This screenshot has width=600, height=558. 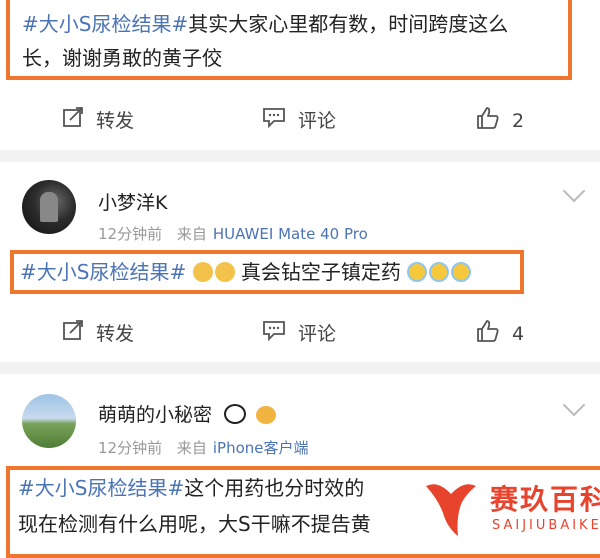 What do you see at coordinates (265, 24) in the screenshot?
I see `post-text: #大小S尿检结果#其实大家心里都有数，时间跨度这么` at bounding box center [265, 24].